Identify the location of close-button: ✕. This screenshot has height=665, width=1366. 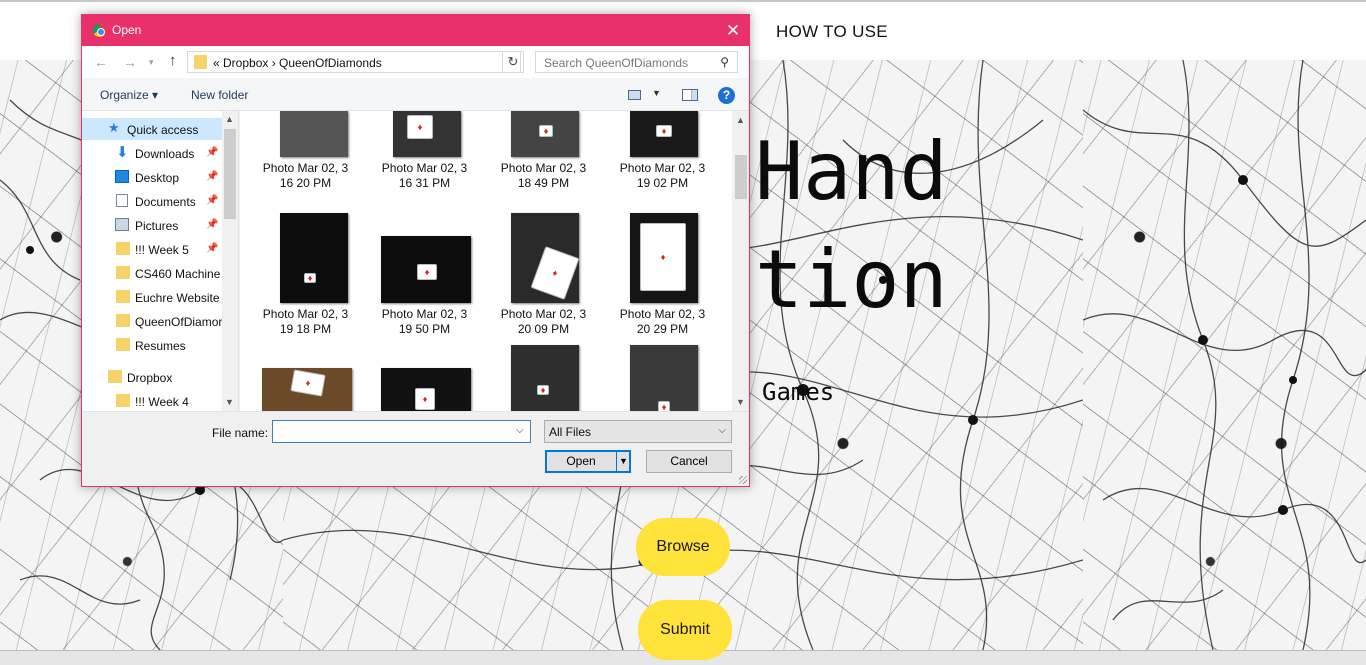
(733, 30).